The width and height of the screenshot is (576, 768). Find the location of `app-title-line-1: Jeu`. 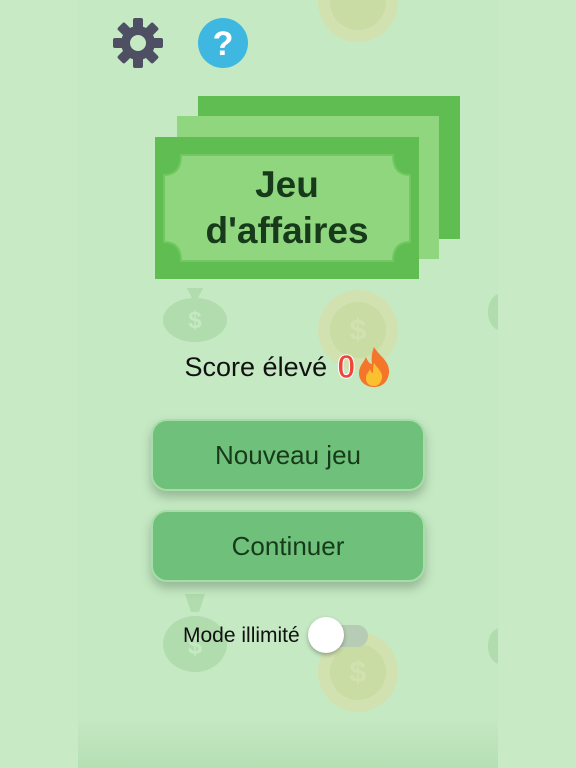

app-title-line-1: Jeu is located at coordinates (287, 184).